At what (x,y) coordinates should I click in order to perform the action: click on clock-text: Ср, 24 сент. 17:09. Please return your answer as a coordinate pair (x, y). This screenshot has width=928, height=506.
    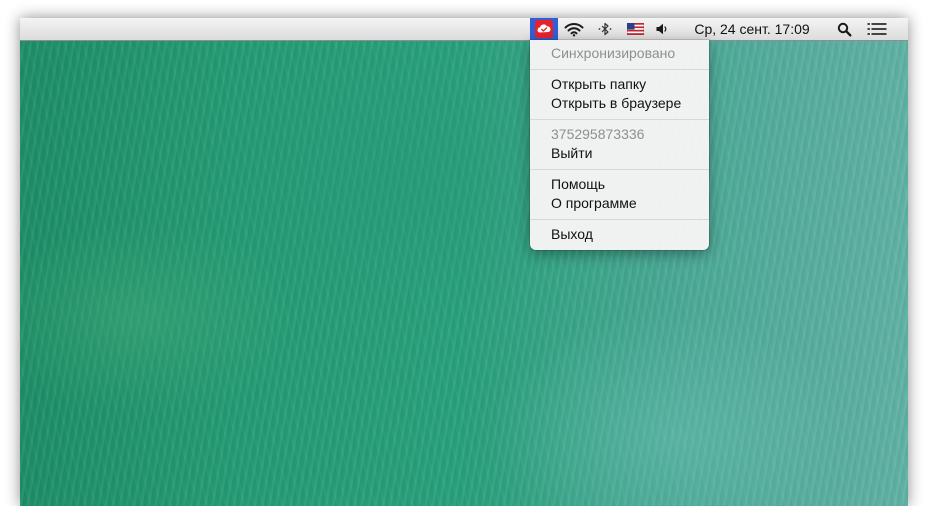
    Looking at the image, I should click on (752, 29).